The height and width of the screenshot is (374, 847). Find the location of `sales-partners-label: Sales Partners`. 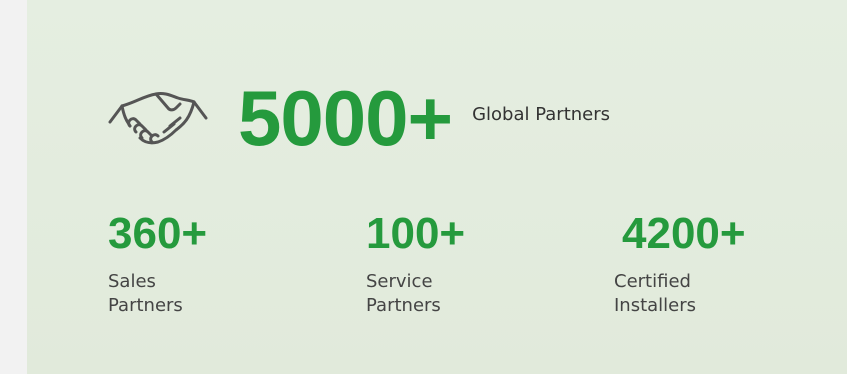

sales-partners-label: Sales Partners is located at coordinates (145, 294).